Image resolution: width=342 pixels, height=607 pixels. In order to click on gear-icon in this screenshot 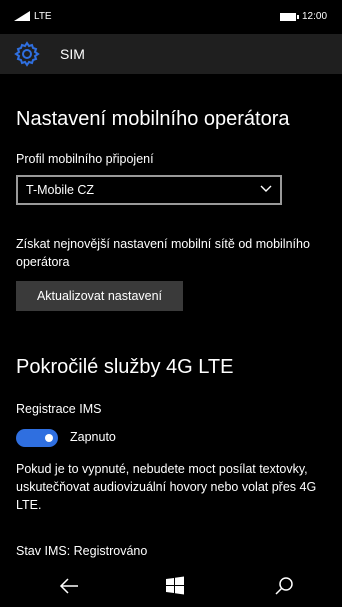, I will do `click(27, 54)`.